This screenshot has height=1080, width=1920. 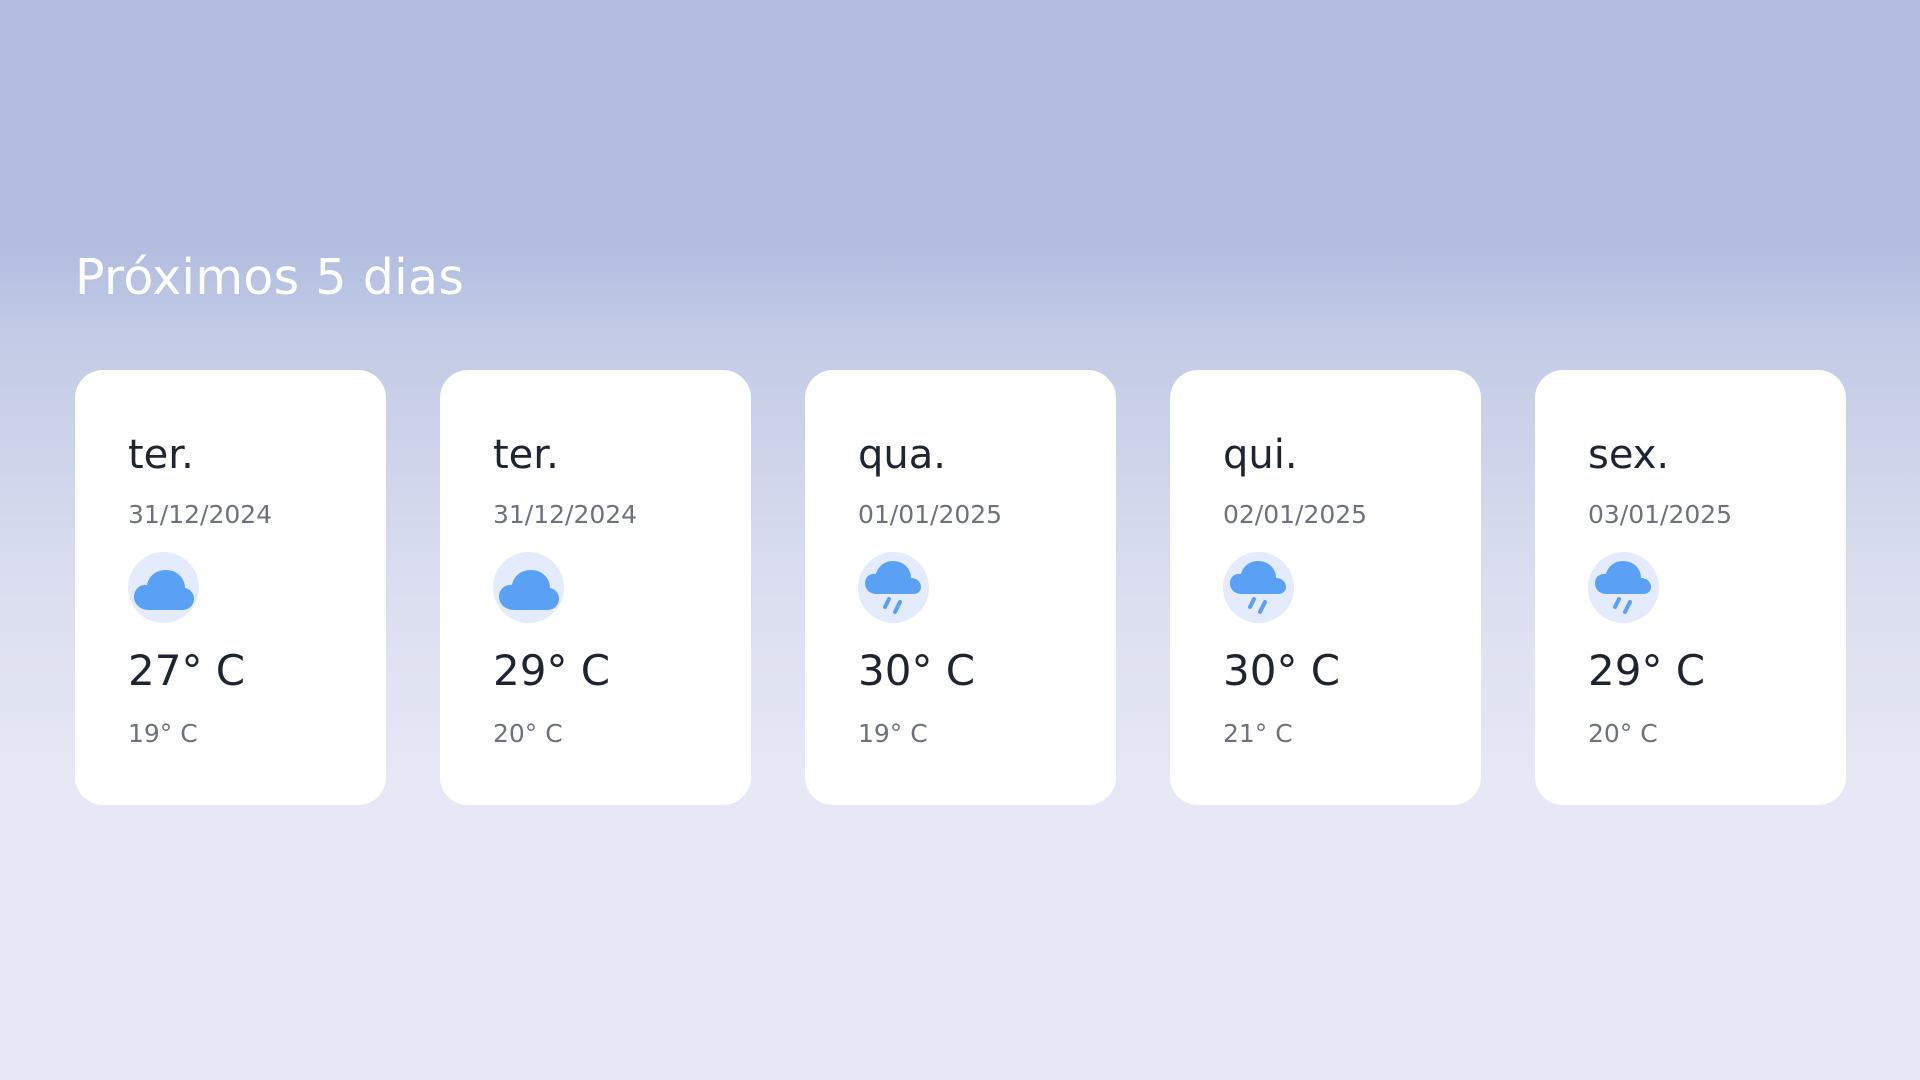 What do you see at coordinates (595, 587) in the screenshot?
I see `forecast-card: ter. 31/12/2024 29° C 20° C` at bounding box center [595, 587].